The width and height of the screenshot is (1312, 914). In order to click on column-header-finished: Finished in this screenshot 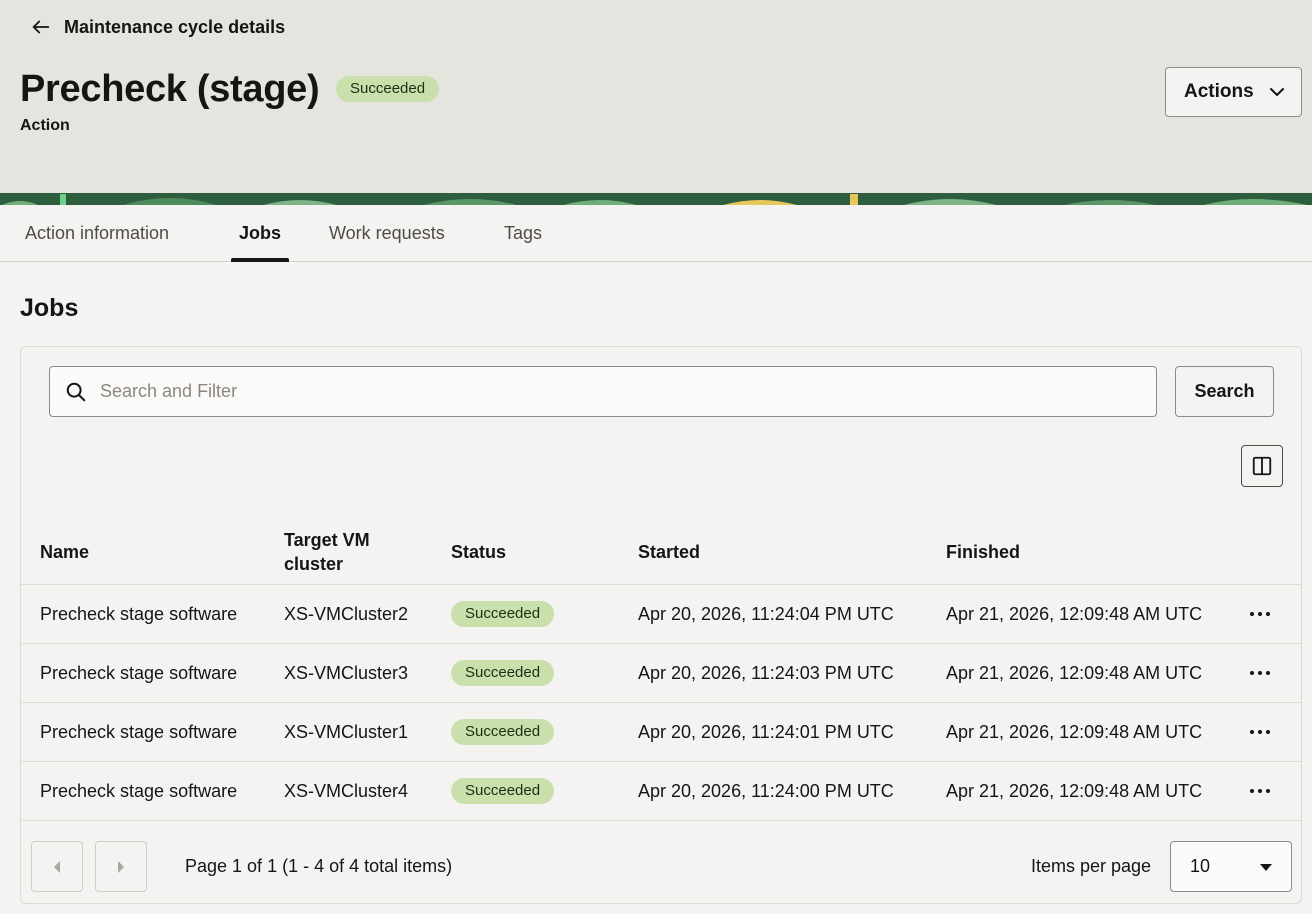, I will do `click(983, 552)`.